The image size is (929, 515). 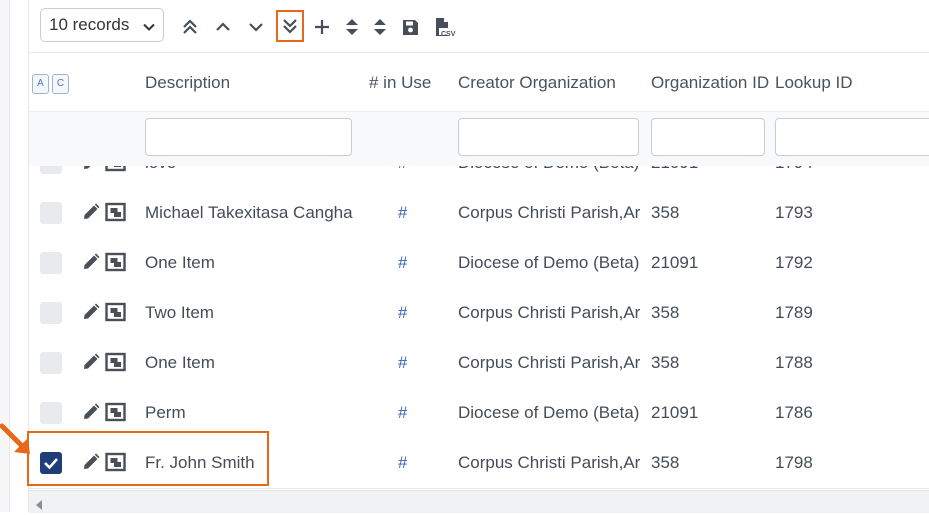 I want to click on sort-alt-button, so click(x=380, y=27).